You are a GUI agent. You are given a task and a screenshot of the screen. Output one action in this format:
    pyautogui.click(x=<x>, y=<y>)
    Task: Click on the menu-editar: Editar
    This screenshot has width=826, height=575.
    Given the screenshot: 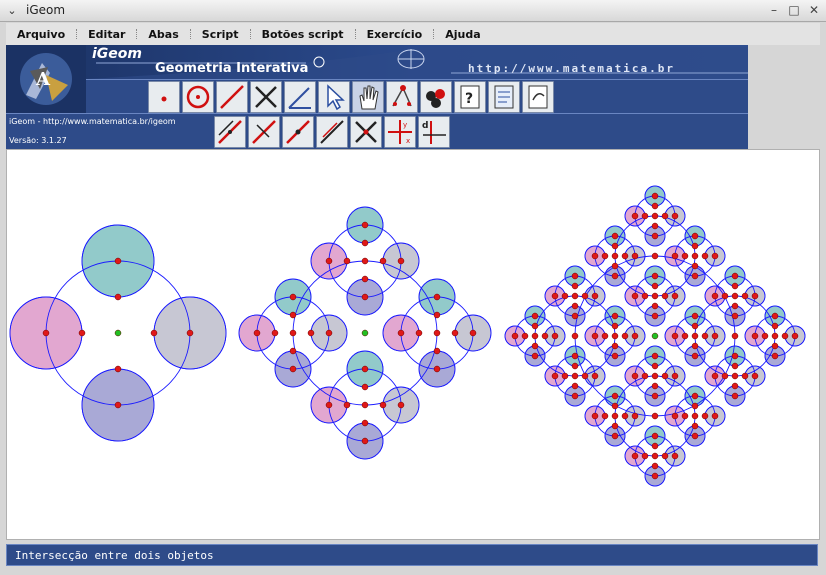 What is the action you would take?
    pyautogui.click(x=106, y=34)
    